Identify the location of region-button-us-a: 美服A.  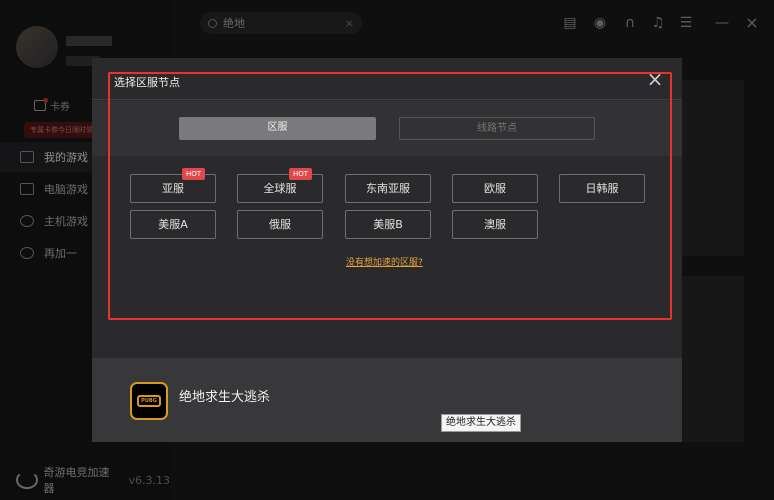
(173, 224).